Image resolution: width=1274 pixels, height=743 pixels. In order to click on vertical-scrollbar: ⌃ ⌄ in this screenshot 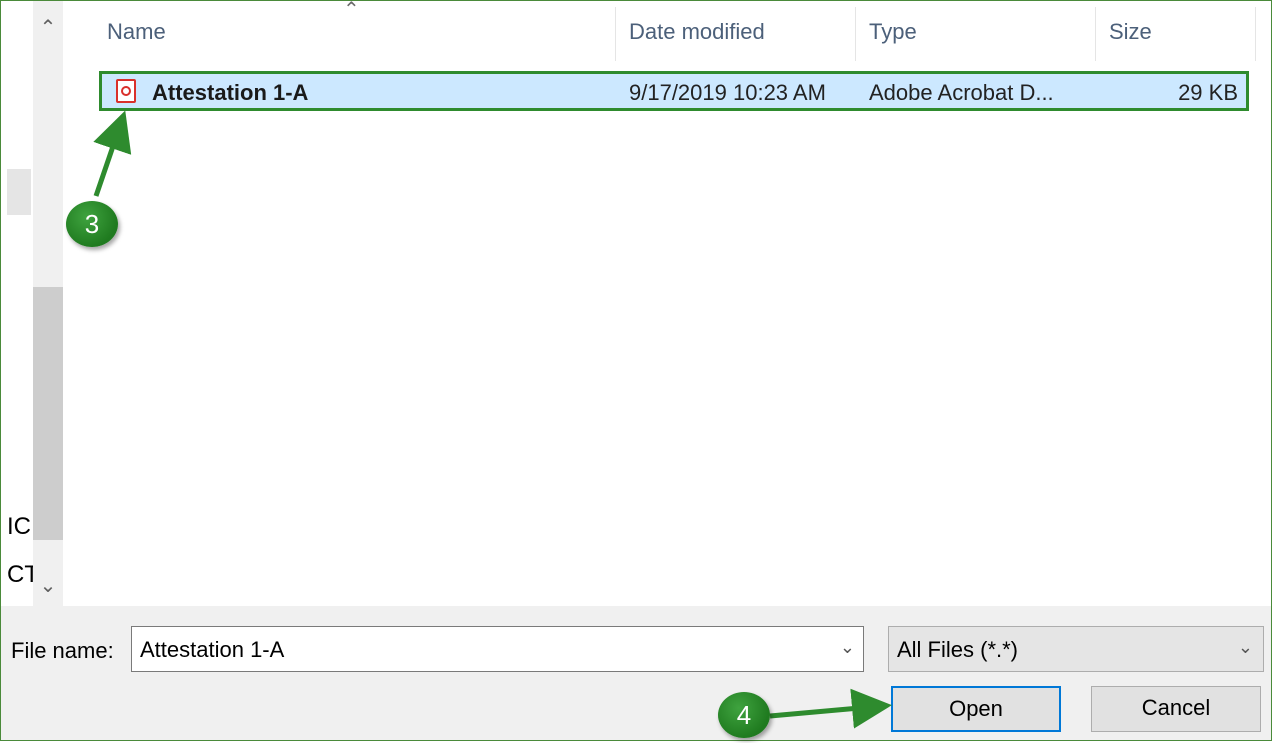, I will do `click(48, 303)`.